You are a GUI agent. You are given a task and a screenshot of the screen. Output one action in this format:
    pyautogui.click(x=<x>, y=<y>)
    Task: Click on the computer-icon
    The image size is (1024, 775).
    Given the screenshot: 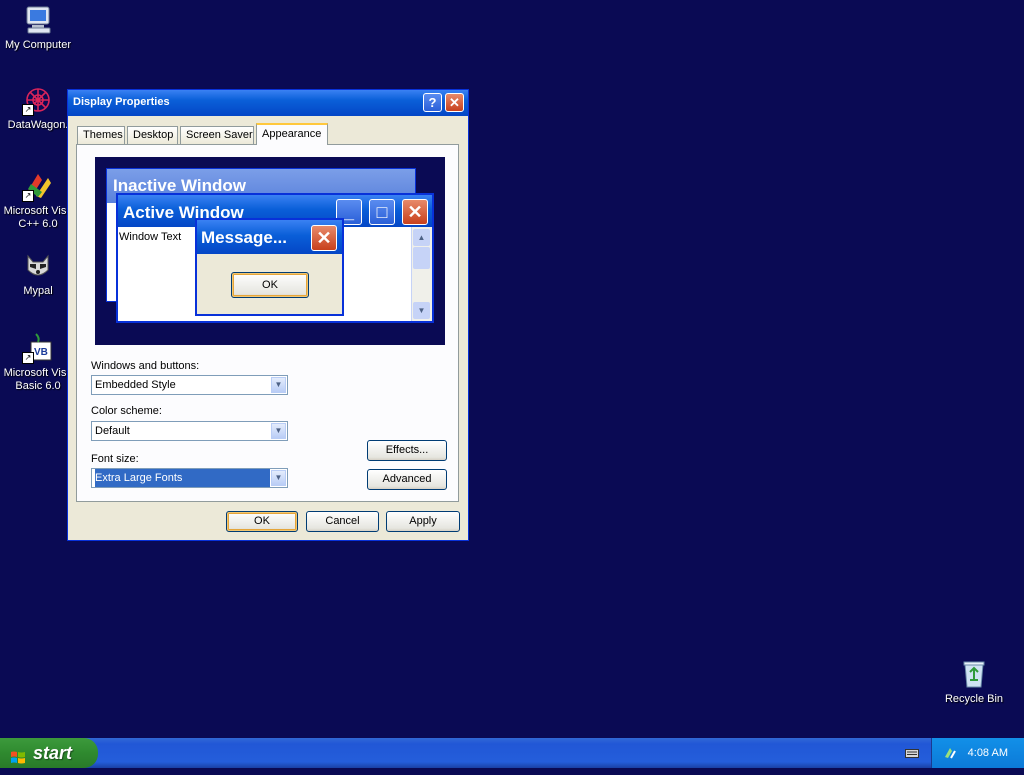 What is the action you would take?
    pyautogui.click(x=38, y=20)
    